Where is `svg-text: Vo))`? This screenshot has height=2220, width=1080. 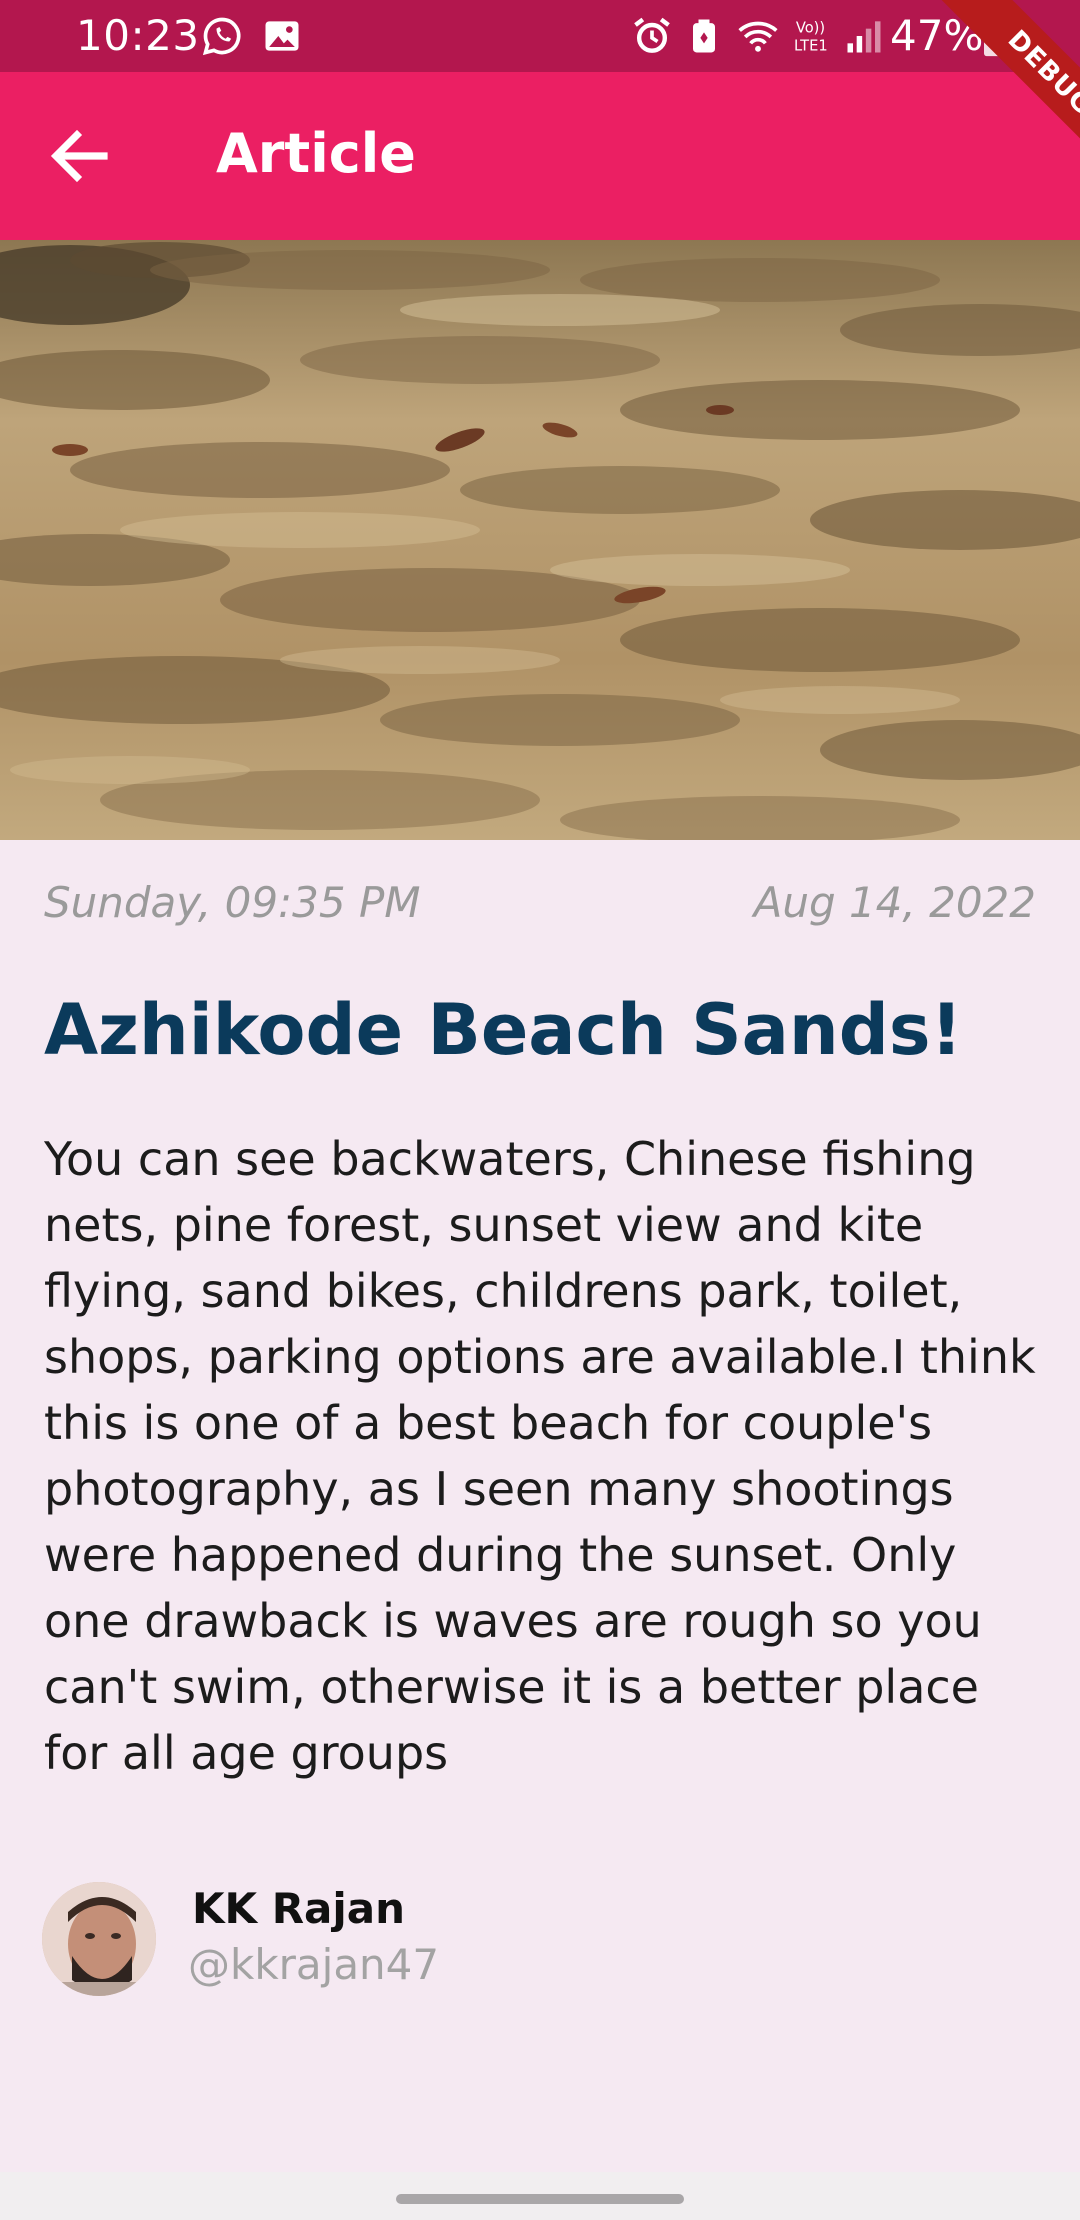
svg-text: Vo)) is located at coordinates (810, 27).